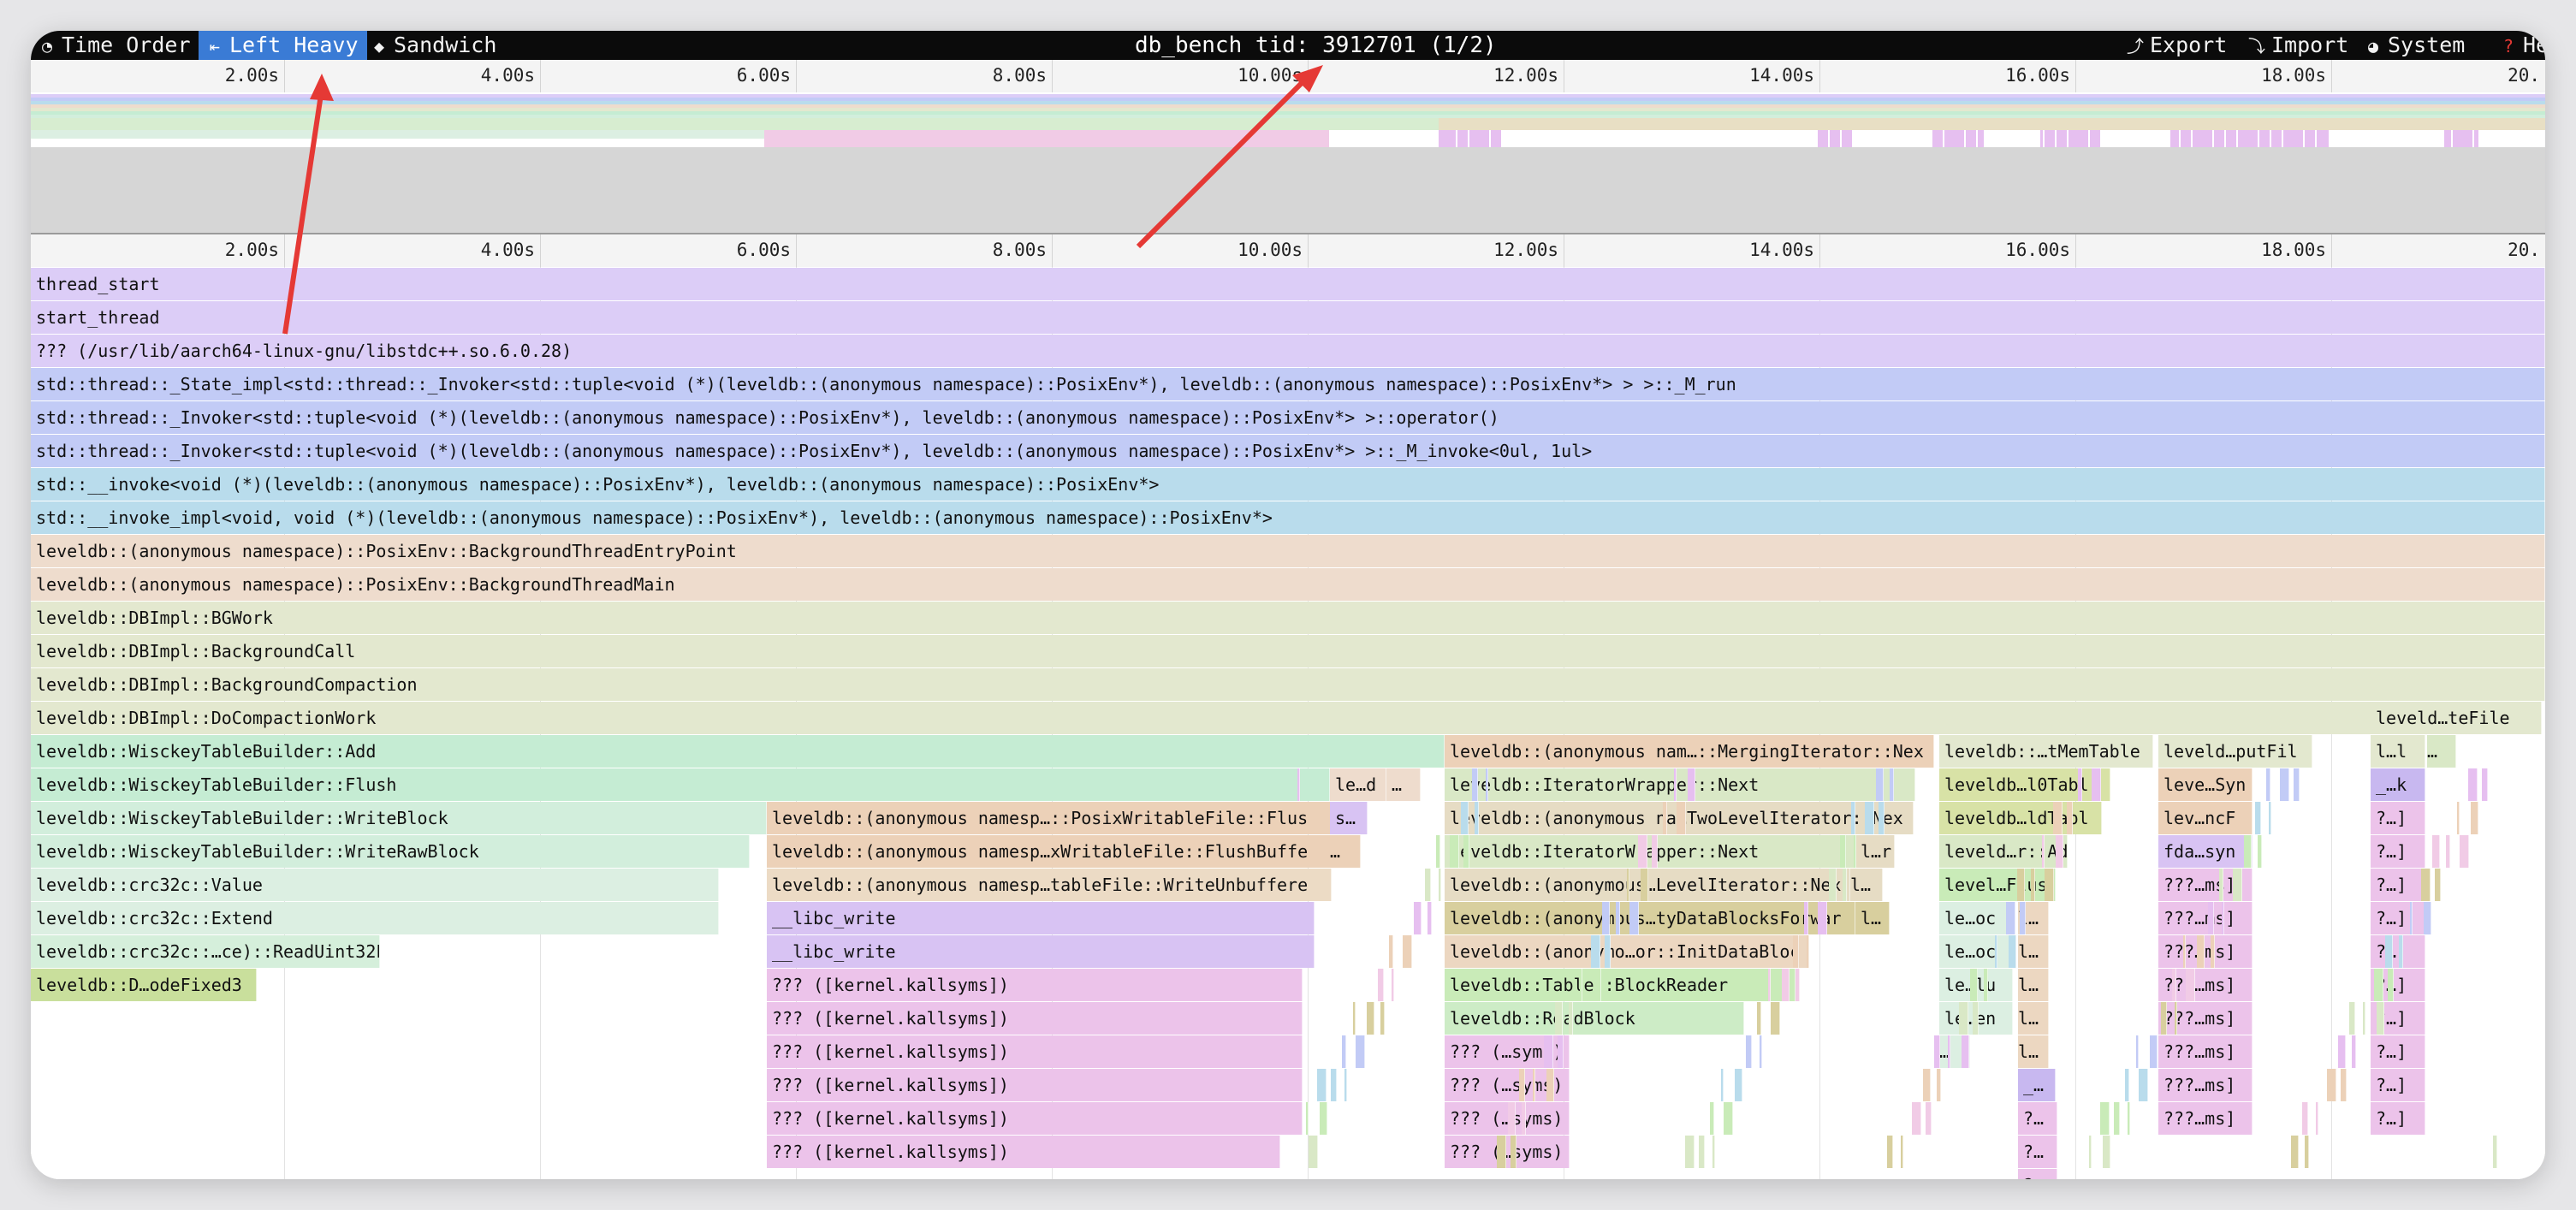  I want to click on flame-frame: leve…Syn, so click(2205, 784).